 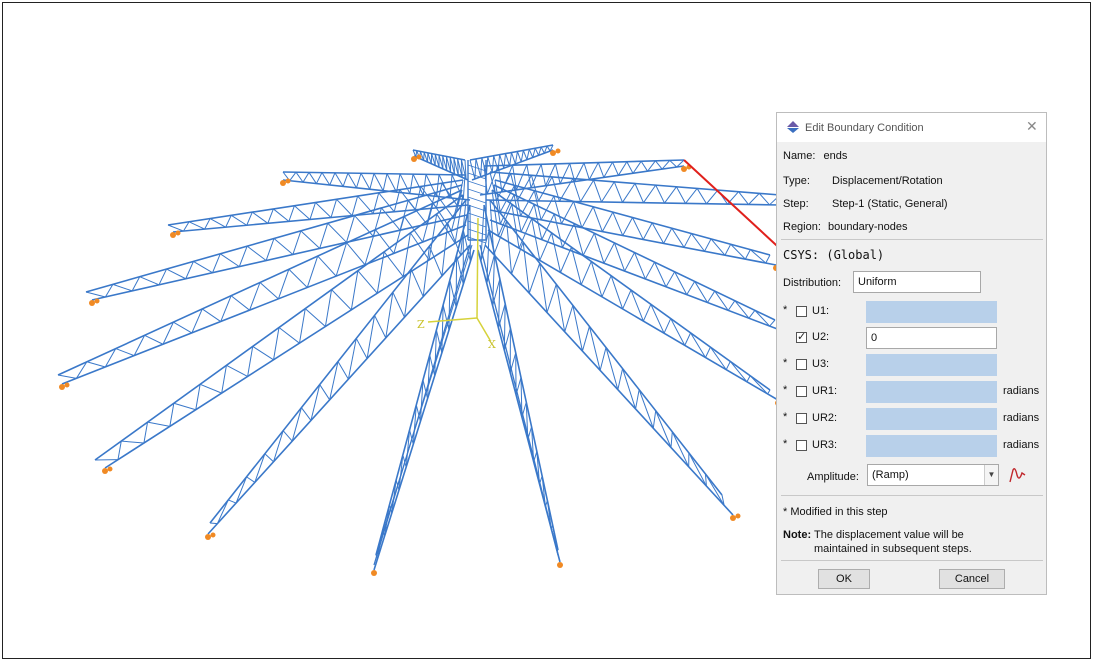 I want to click on step-value: Step-1 (Static, General), so click(x=890, y=204).